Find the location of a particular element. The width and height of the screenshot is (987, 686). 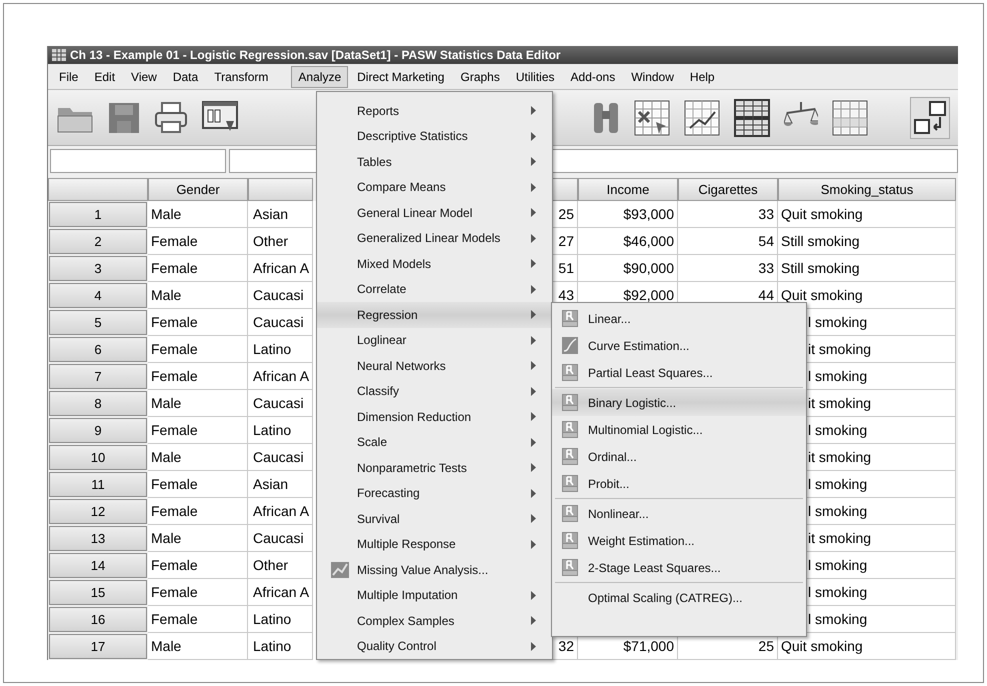

table-cell-text: Asian is located at coordinates (270, 214).